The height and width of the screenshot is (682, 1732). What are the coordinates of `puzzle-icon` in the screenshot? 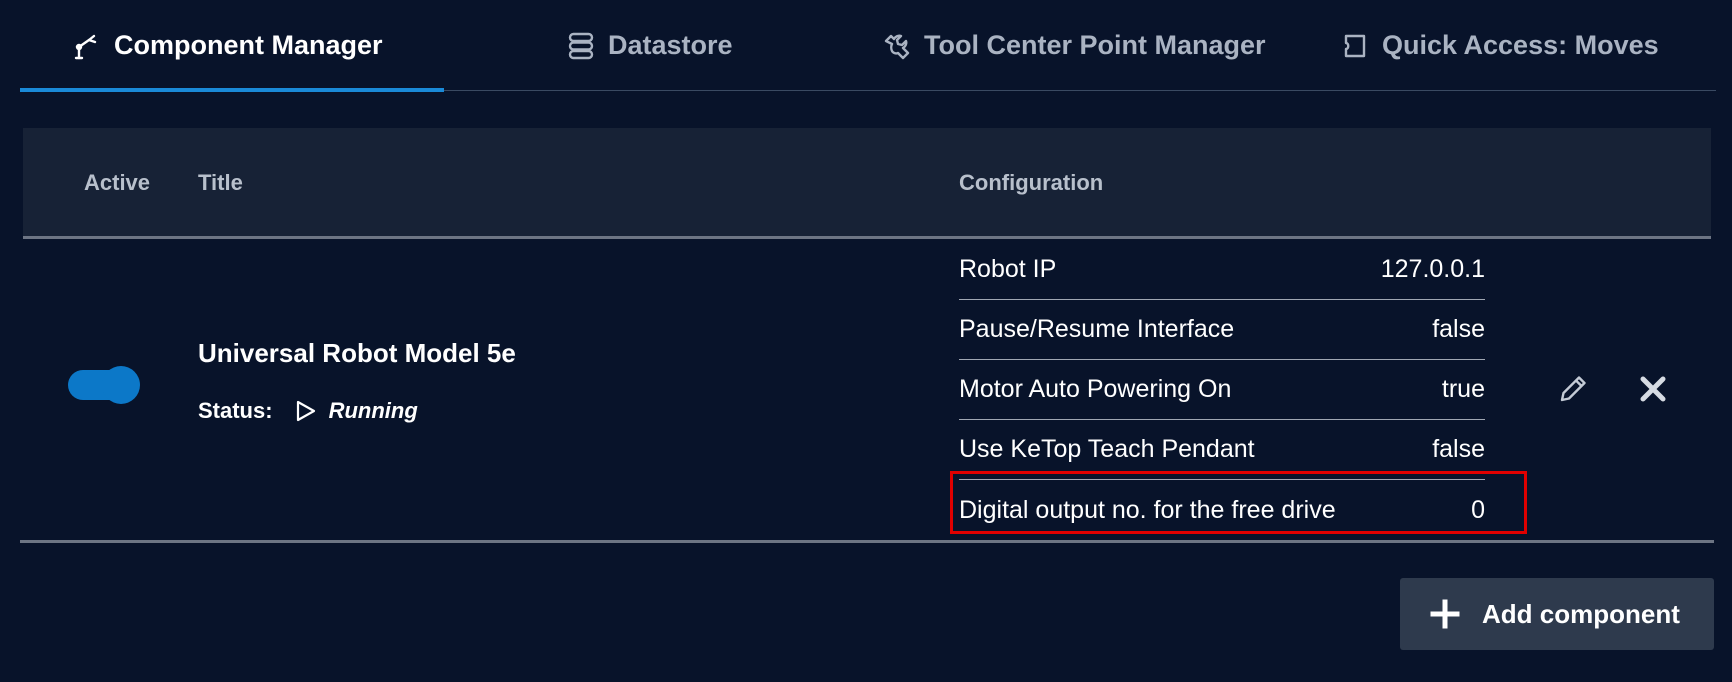 It's located at (1354, 46).